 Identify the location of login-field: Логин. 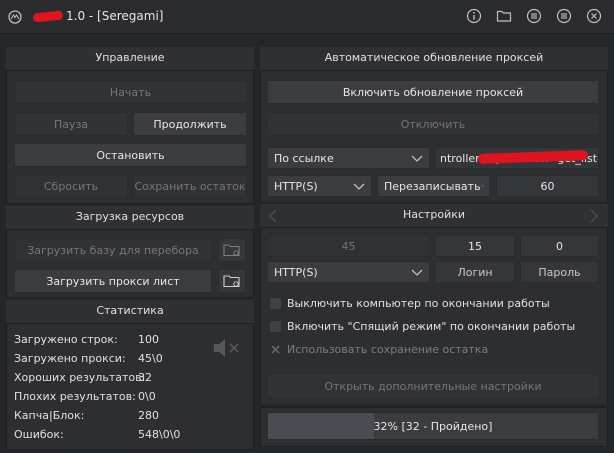
(475, 272).